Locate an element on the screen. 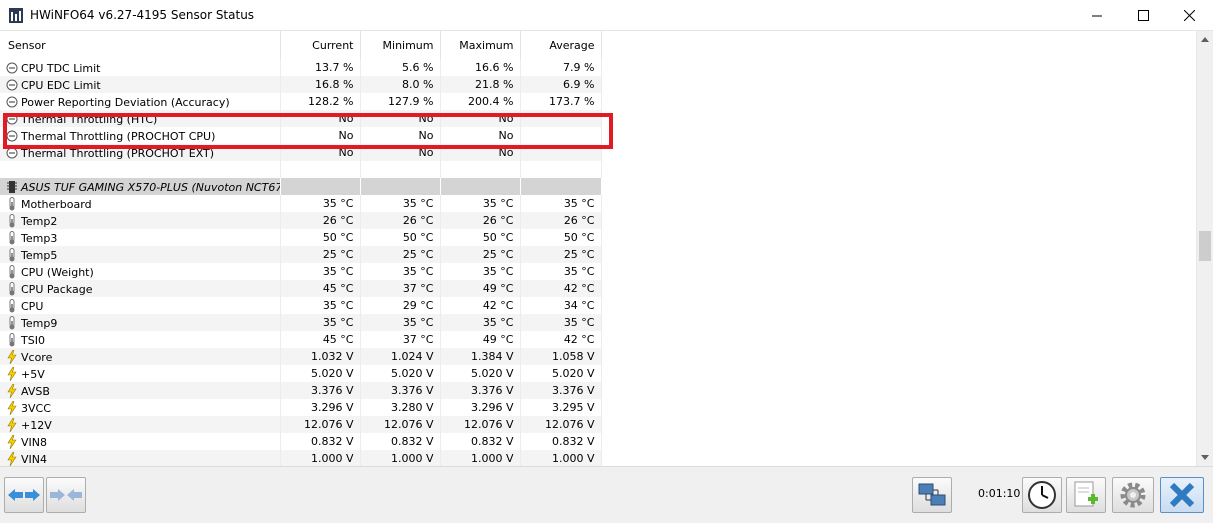  table-row: TSI0 45 °C 37 °C 49 °C 42 °C is located at coordinates (301, 339).